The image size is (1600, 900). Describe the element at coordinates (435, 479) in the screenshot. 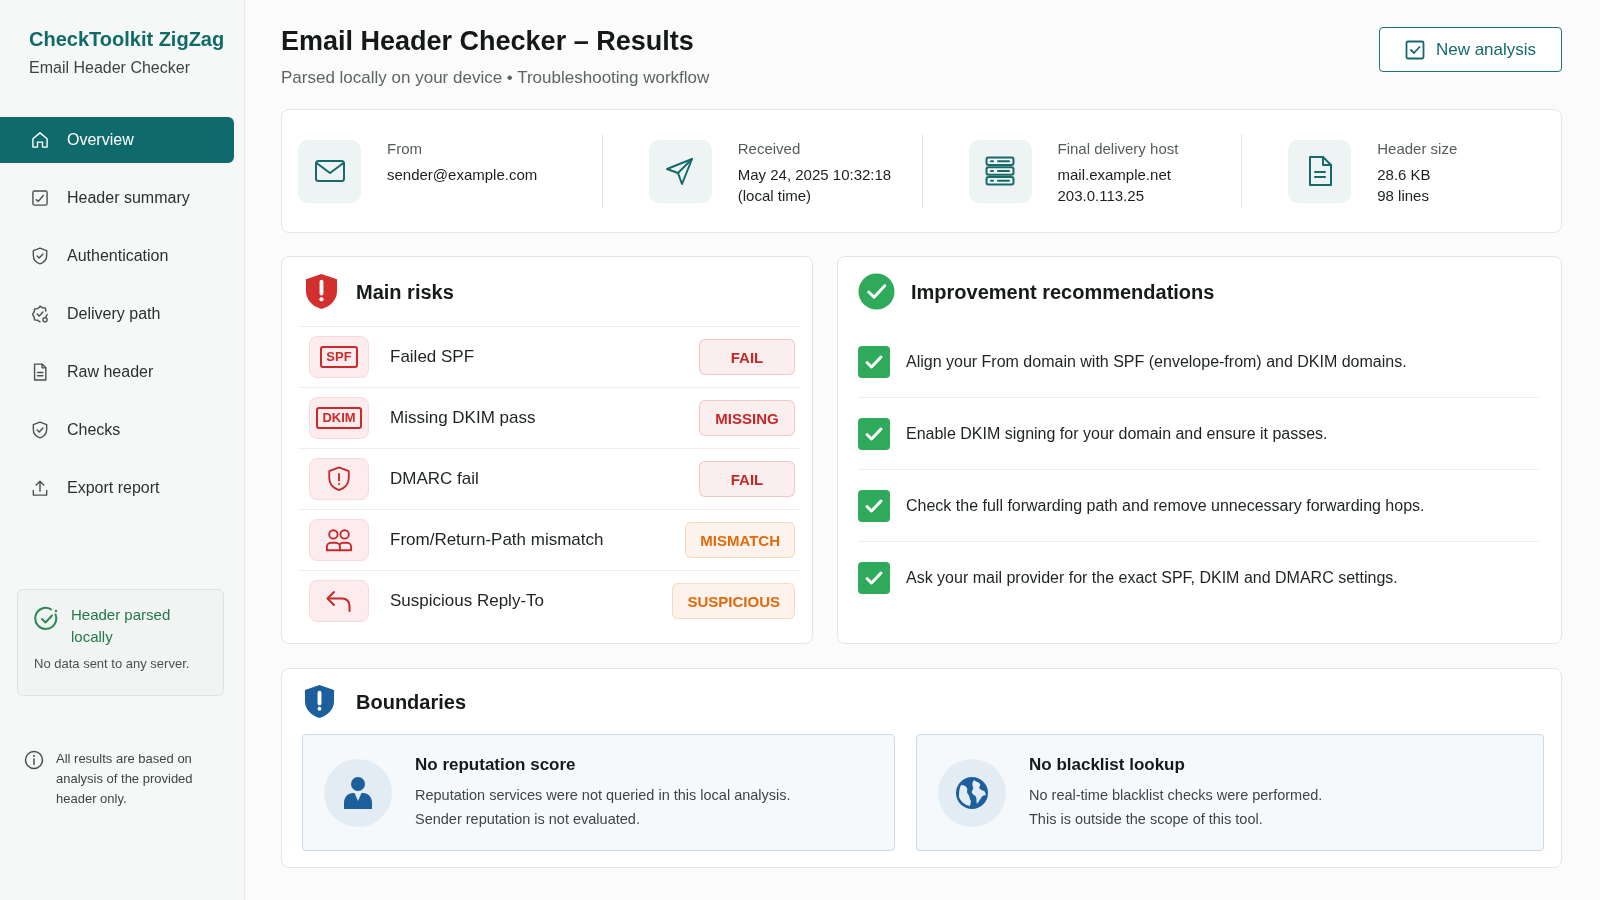

I see `risk-label: DMARC fail` at that location.